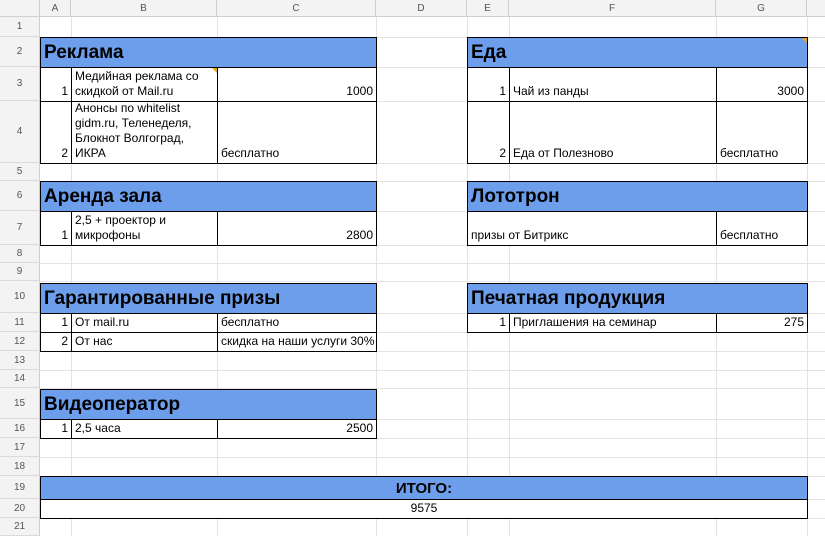 The height and width of the screenshot is (536, 825). What do you see at coordinates (592, 228) in the screenshot?
I see `lototron-item-1-name: призы от Битрикс` at bounding box center [592, 228].